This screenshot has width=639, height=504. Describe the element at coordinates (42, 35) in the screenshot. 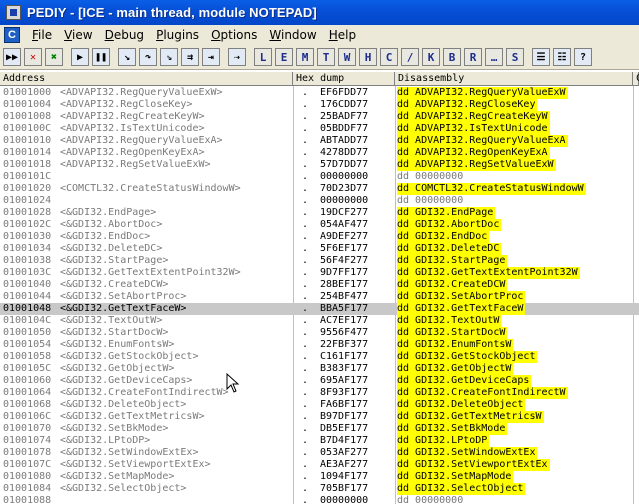

I see `menu-file: File` at that location.